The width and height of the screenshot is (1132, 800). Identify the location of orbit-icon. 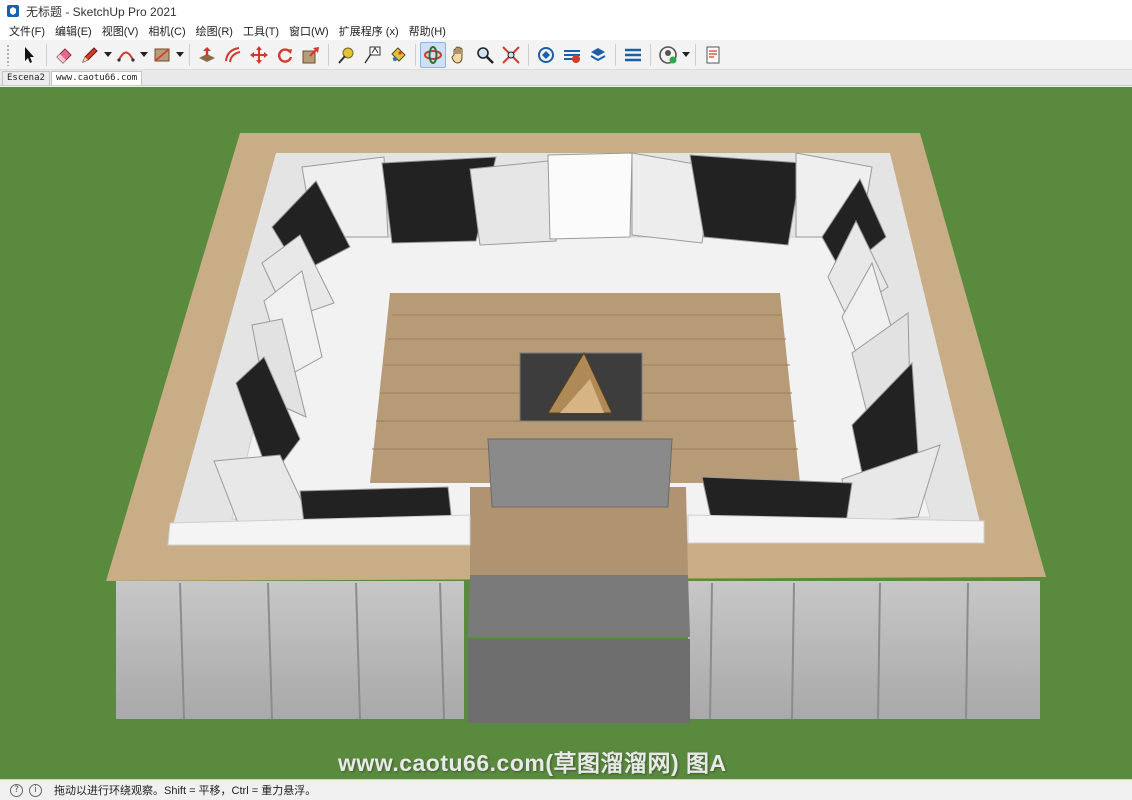
(433, 54).